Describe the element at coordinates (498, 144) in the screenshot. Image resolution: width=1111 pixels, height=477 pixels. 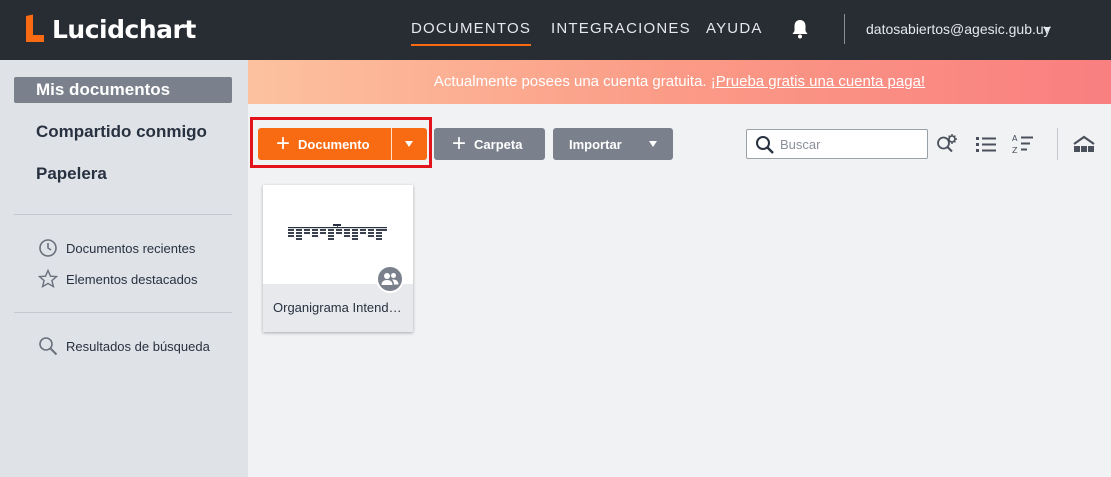
I see `new-folder-label: Carpeta` at that location.